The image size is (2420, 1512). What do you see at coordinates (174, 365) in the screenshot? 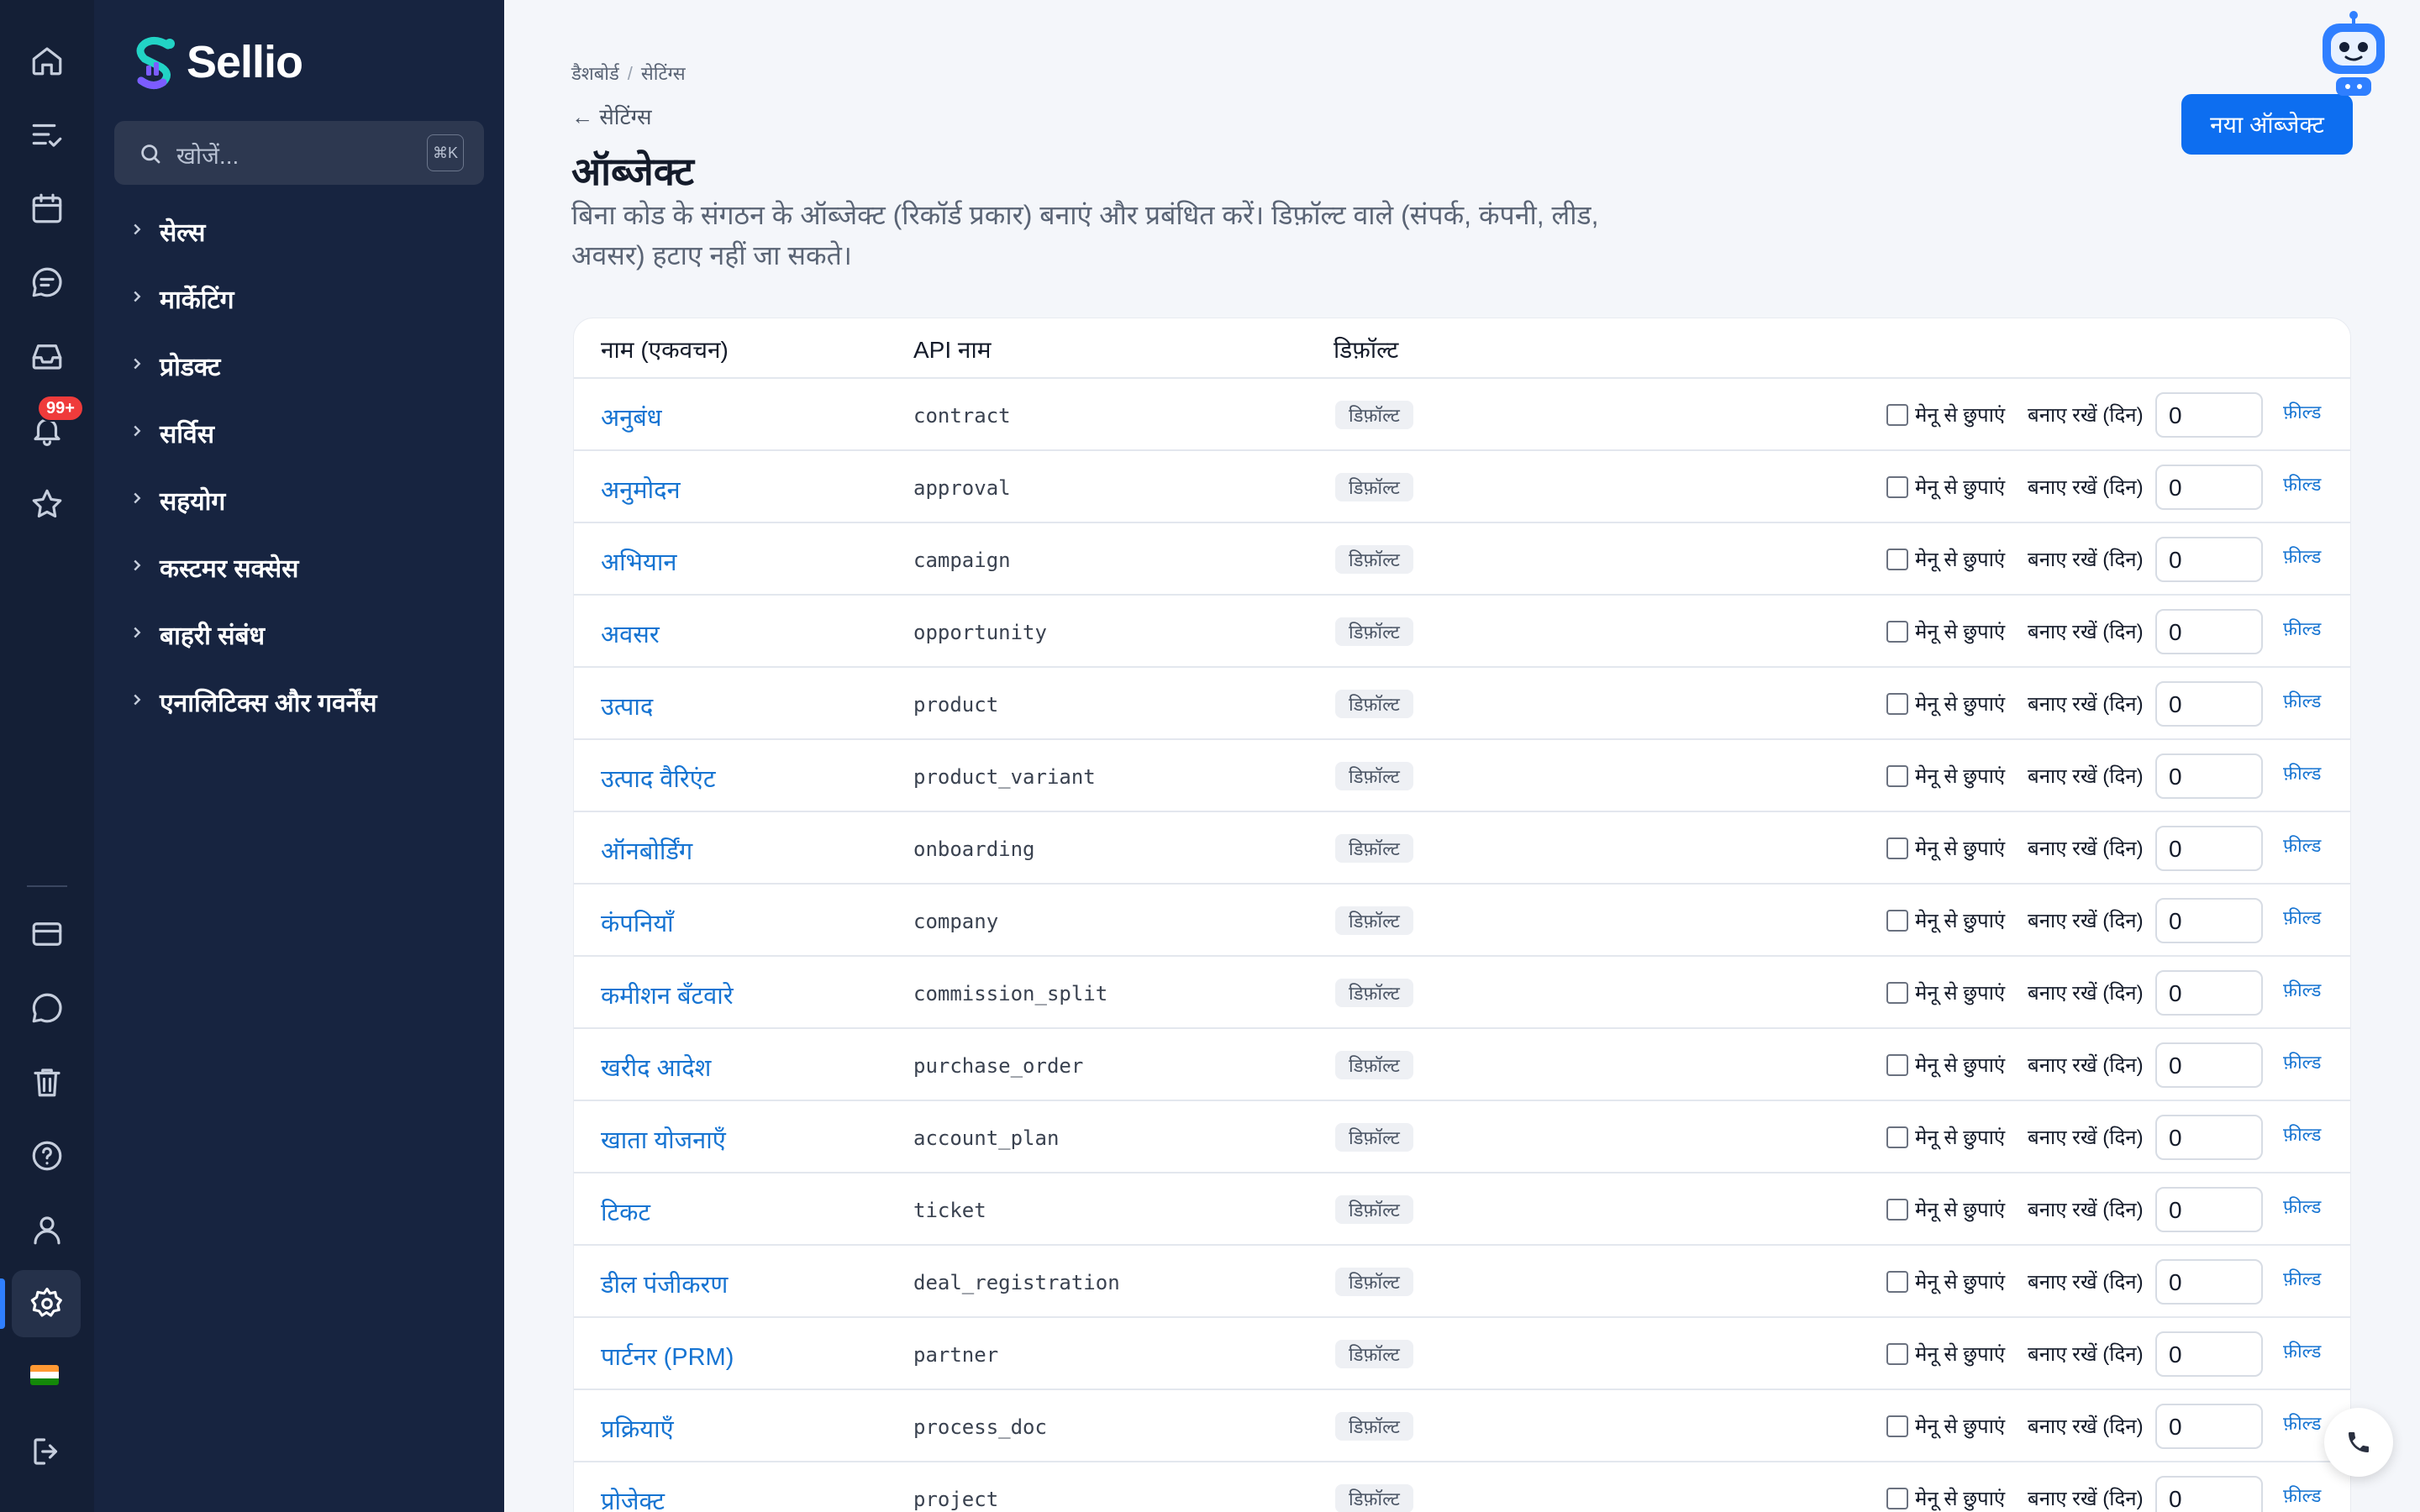
I see `sidebar-item-product: प्रोडक्ट` at bounding box center [174, 365].